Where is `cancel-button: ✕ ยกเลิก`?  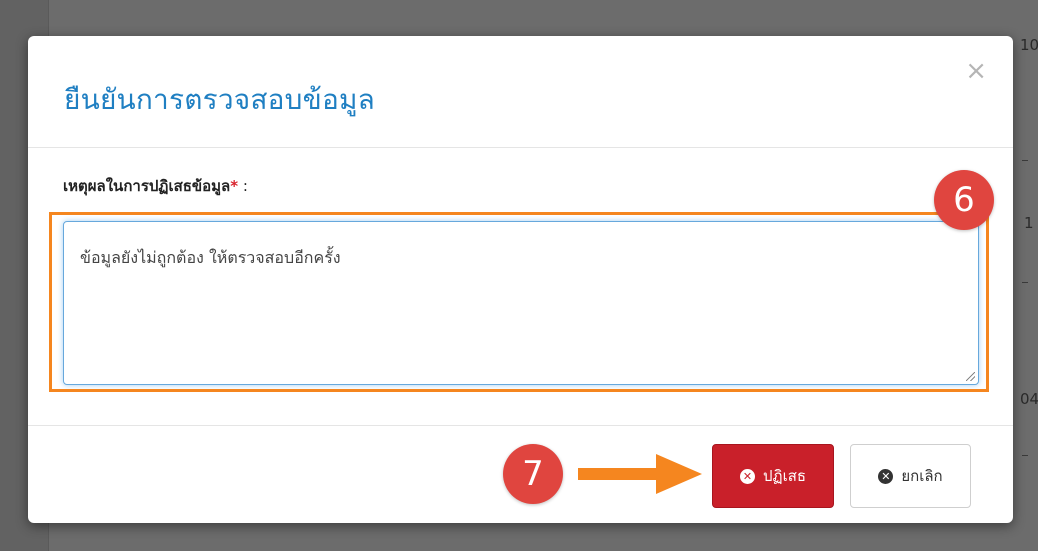
cancel-button: ✕ ยกเลิก is located at coordinates (910, 476).